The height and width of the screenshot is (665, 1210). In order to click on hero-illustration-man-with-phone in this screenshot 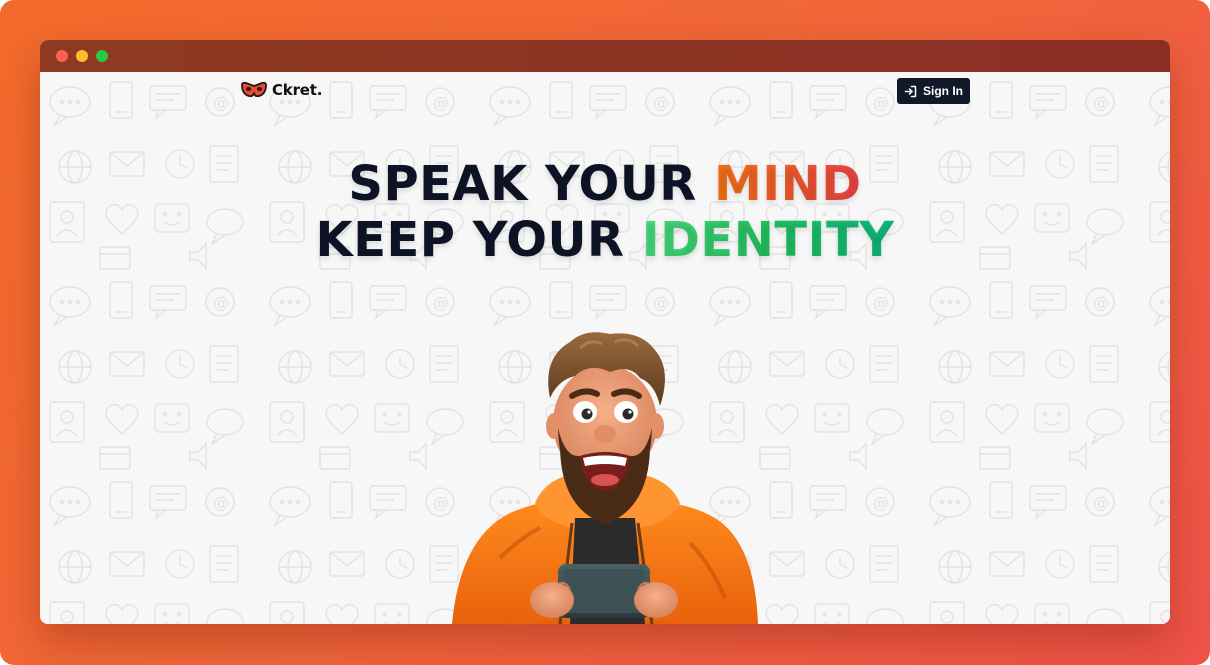, I will do `click(605, 478)`.